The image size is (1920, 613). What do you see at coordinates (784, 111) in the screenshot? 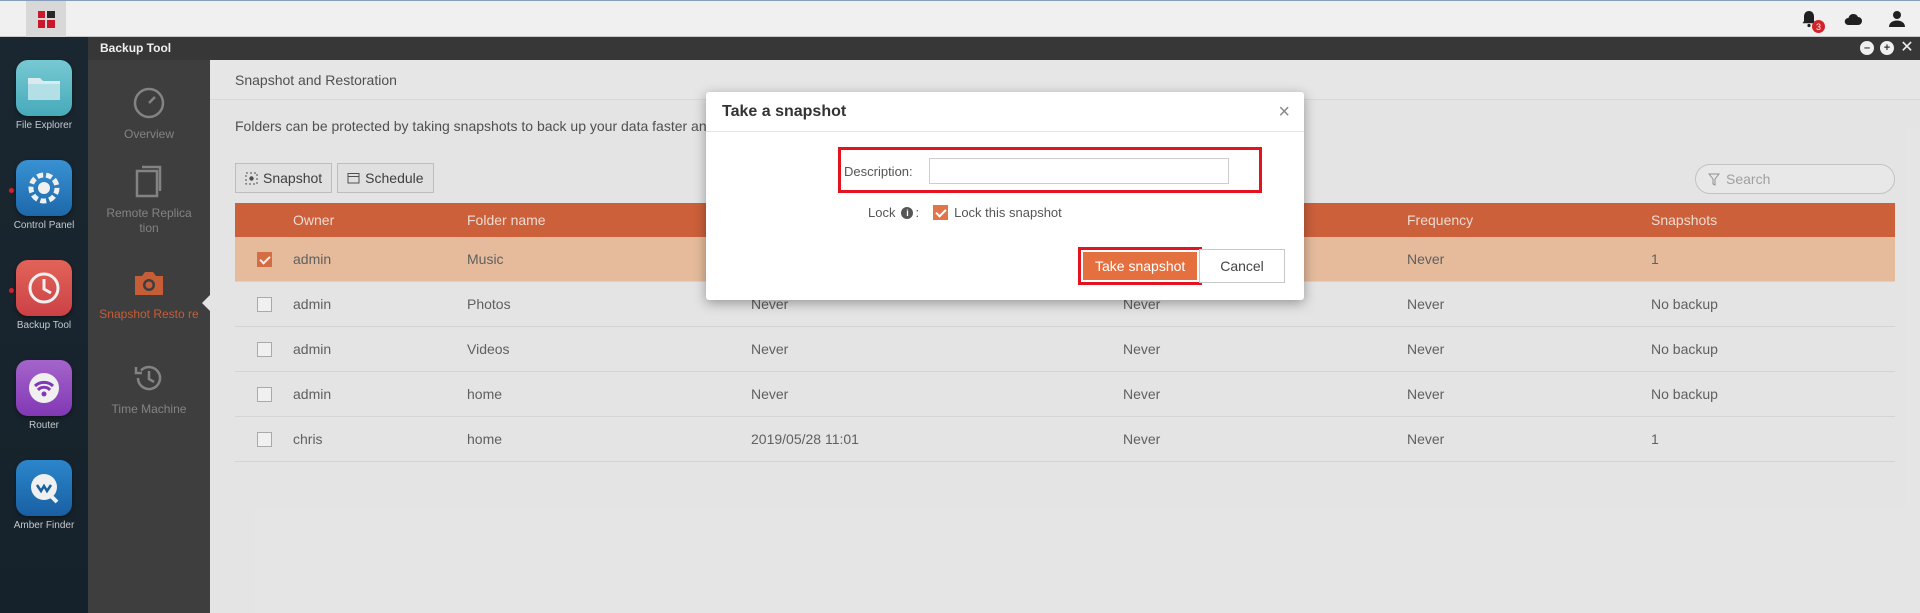
I see `dialog-title: Take a snapshot` at bounding box center [784, 111].